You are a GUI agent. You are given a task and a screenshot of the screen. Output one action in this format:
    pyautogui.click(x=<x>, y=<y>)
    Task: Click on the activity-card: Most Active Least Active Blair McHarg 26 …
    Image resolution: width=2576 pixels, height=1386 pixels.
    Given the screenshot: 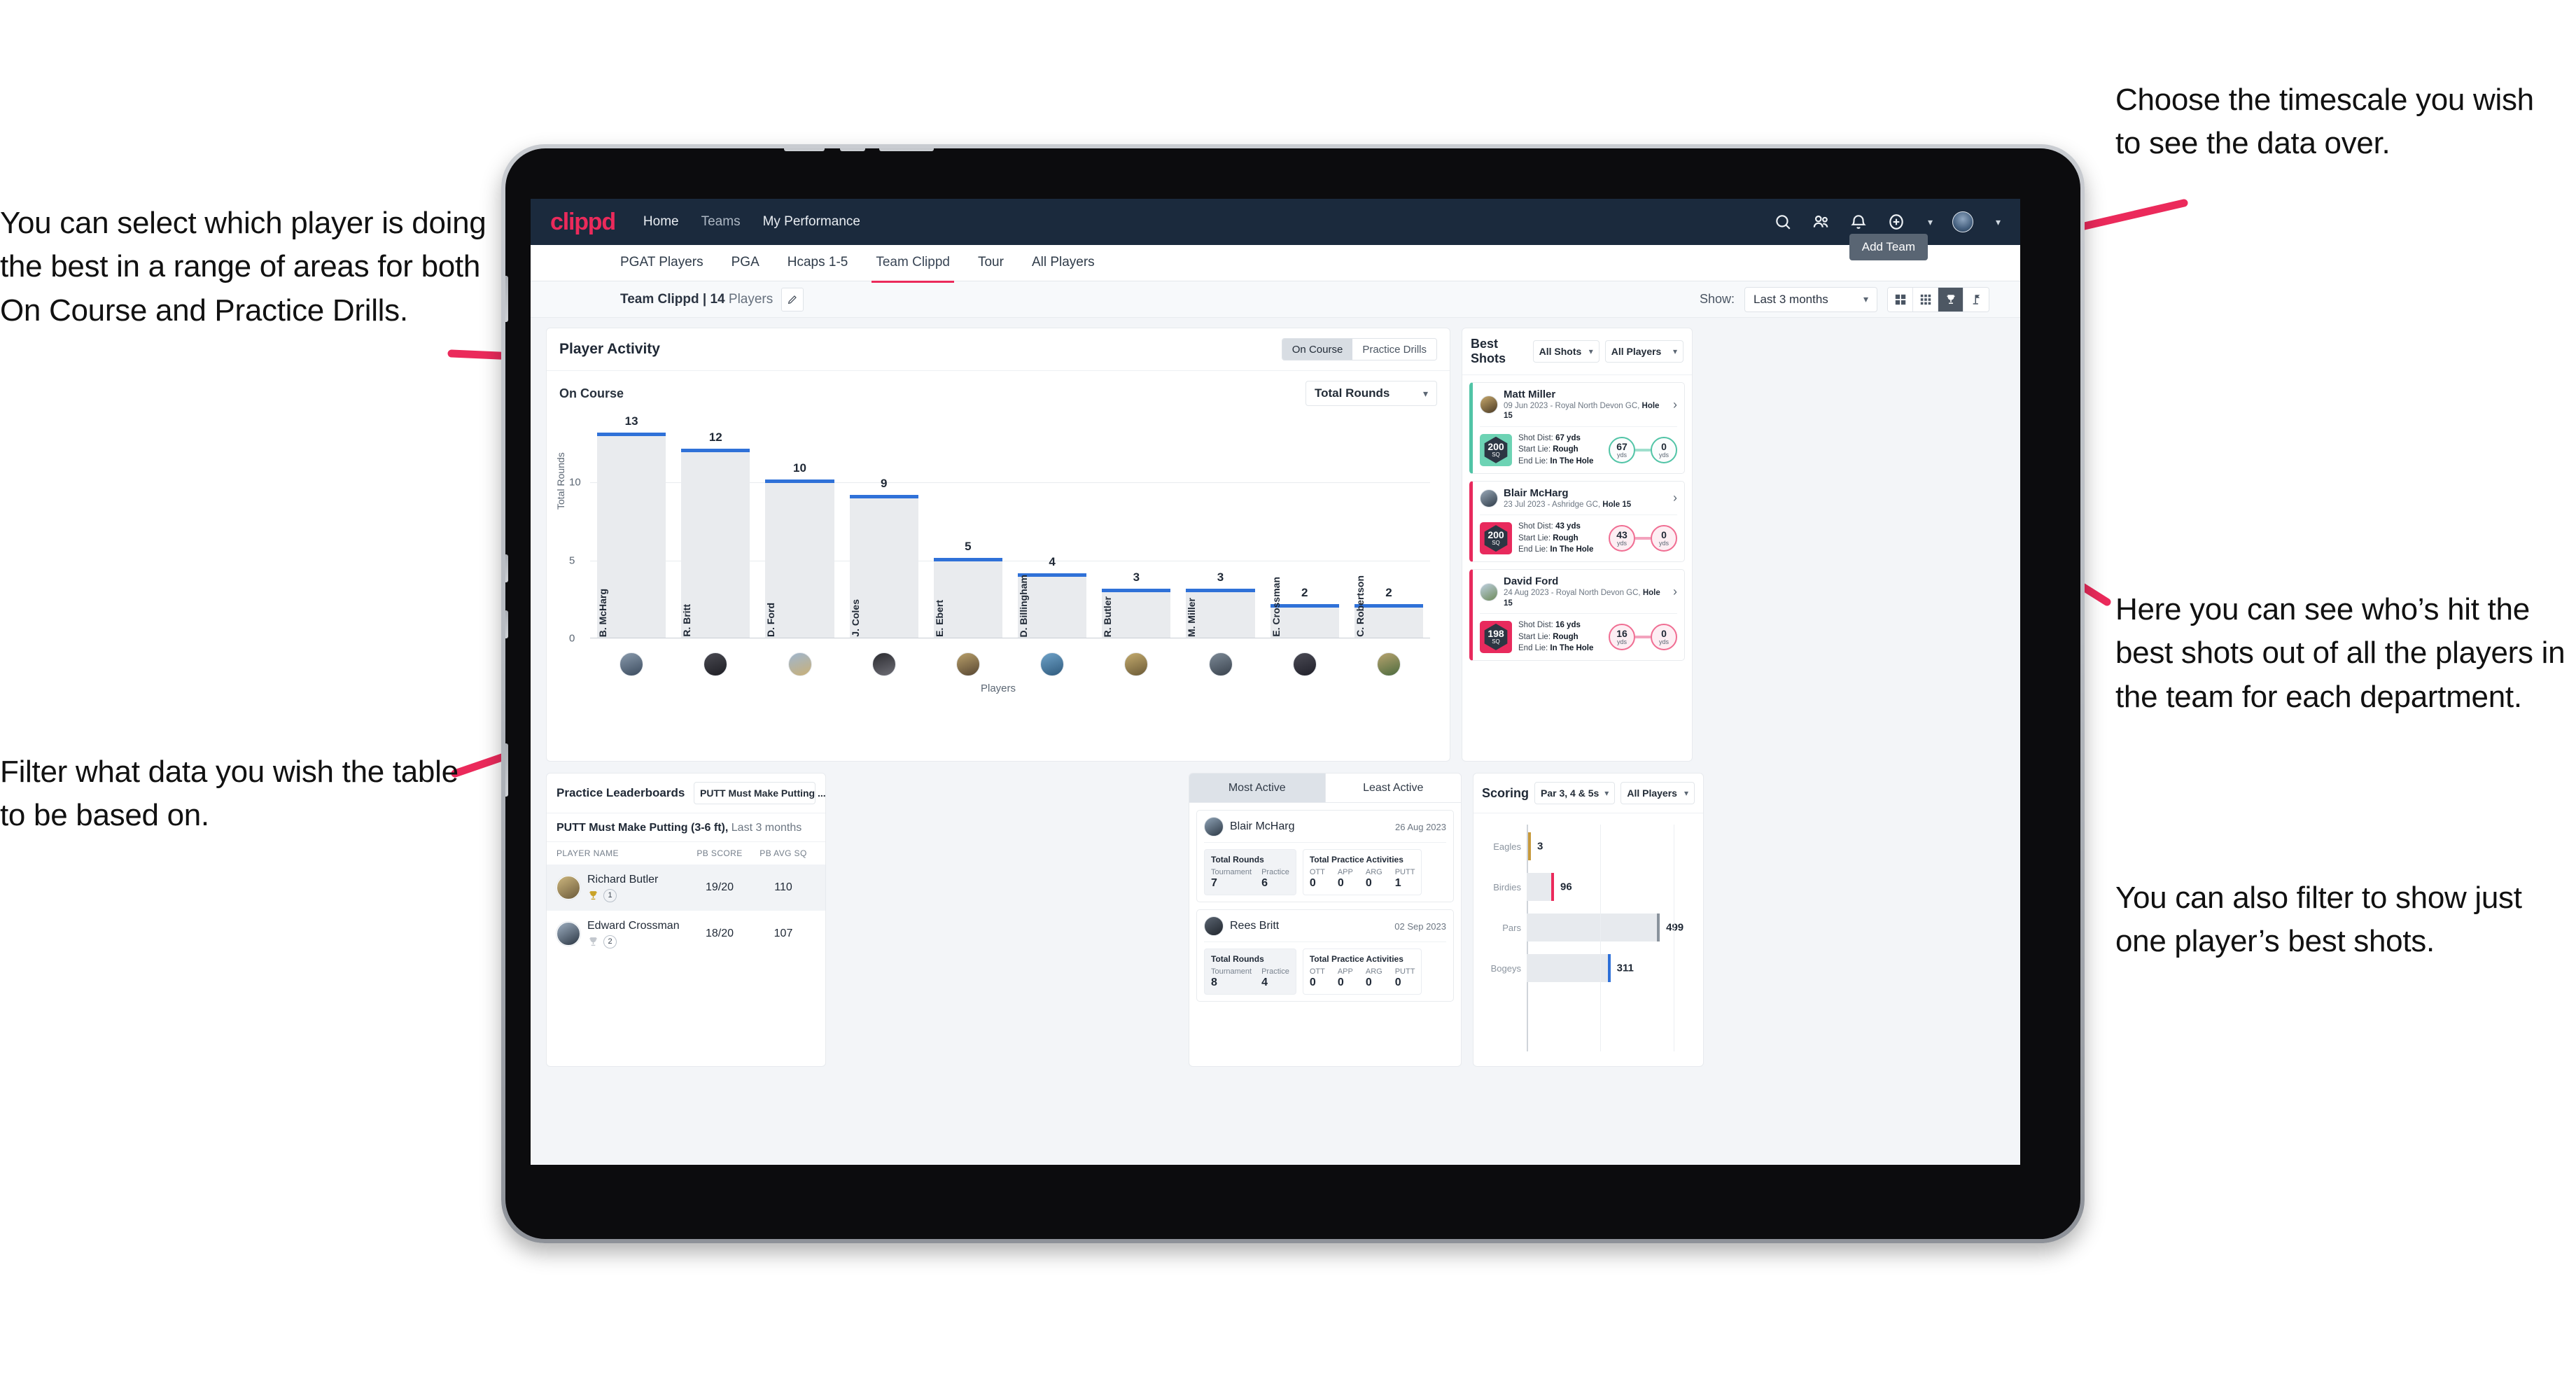 What is the action you would take?
    pyautogui.click(x=1325, y=920)
    